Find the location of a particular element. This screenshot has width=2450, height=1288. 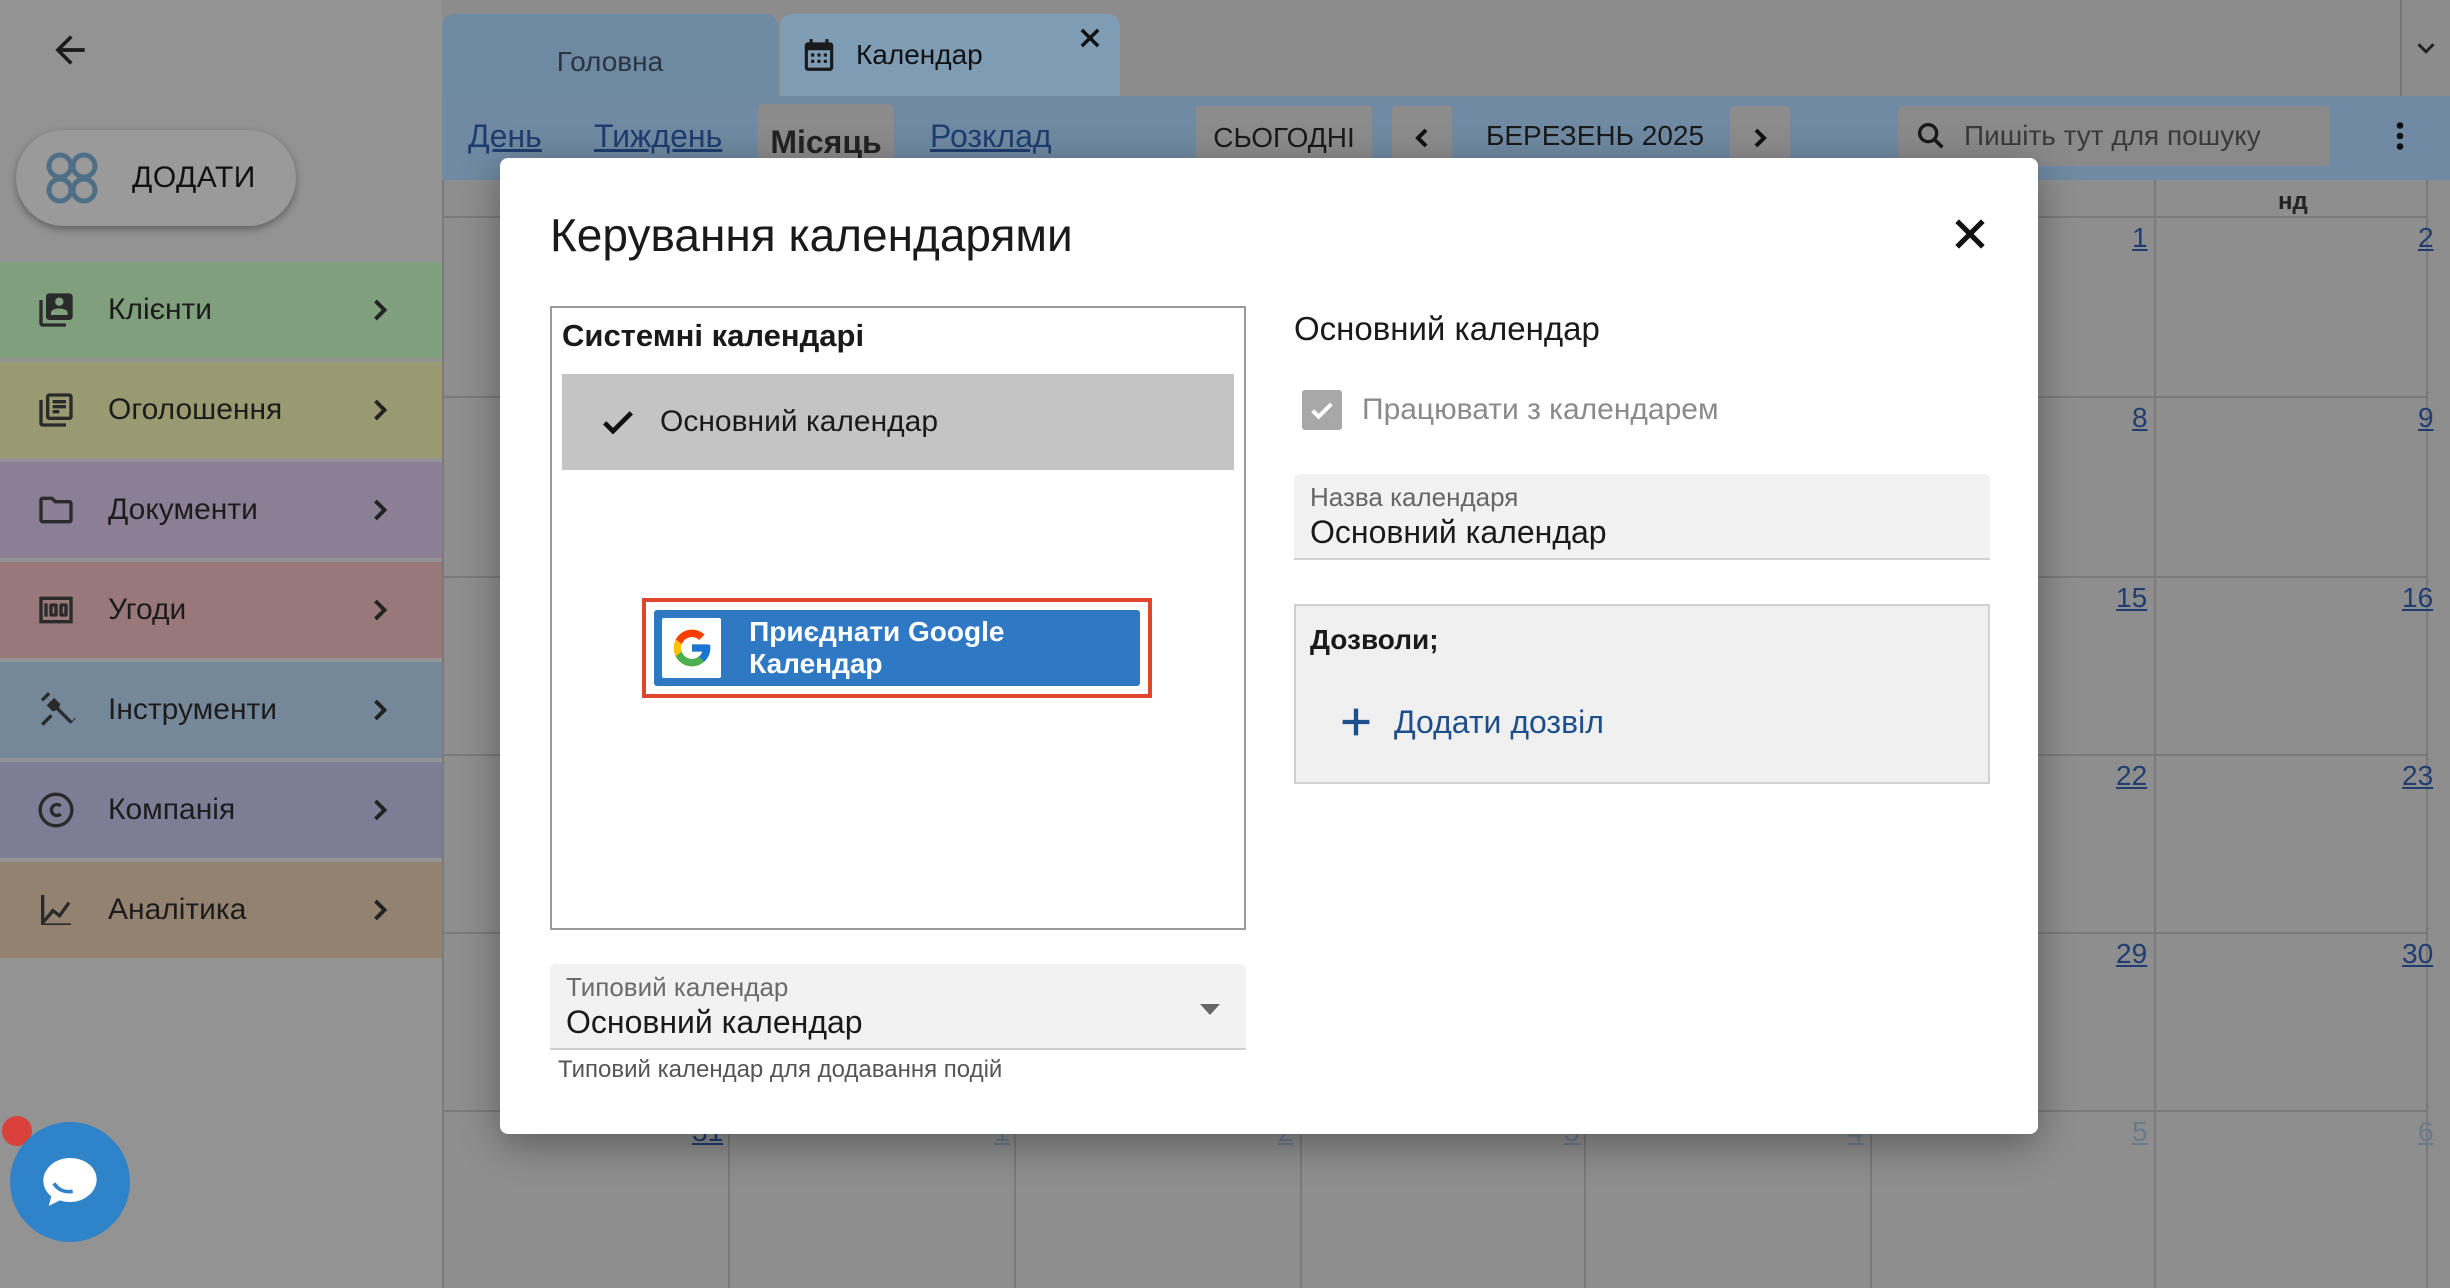

search-input is located at coordinates (2144, 136).